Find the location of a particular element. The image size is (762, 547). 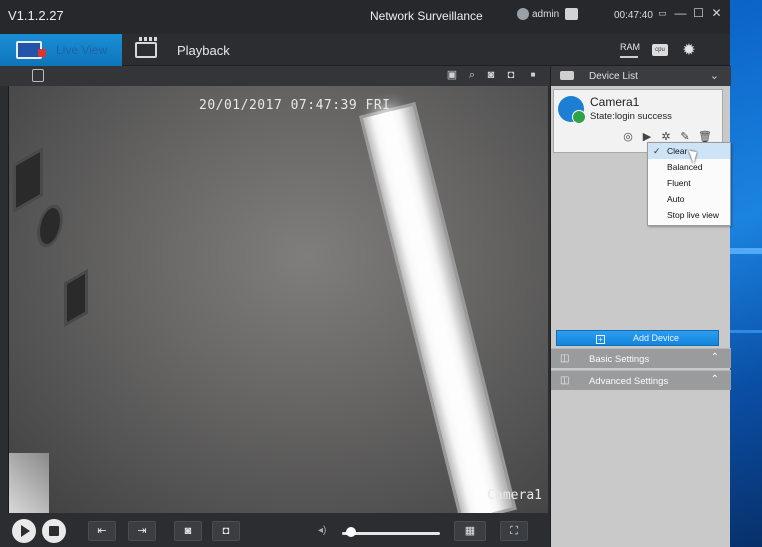

user-name: admin is located at coordinates (546, 14).